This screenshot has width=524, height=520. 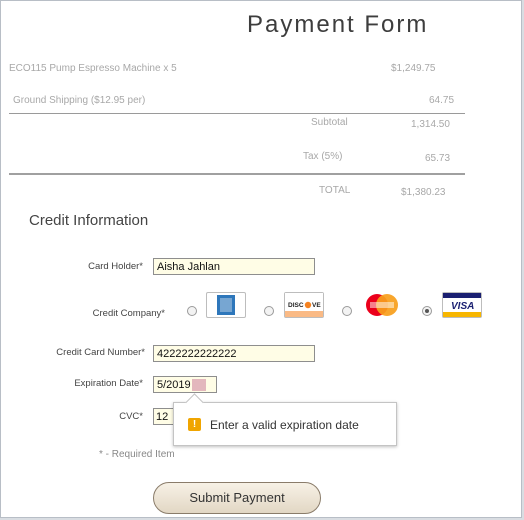 What do you see at coordinates (108, 383) in the screenshot?
I see `expiration-date-label: Expiration Date*` at bounding box center [108, 383].